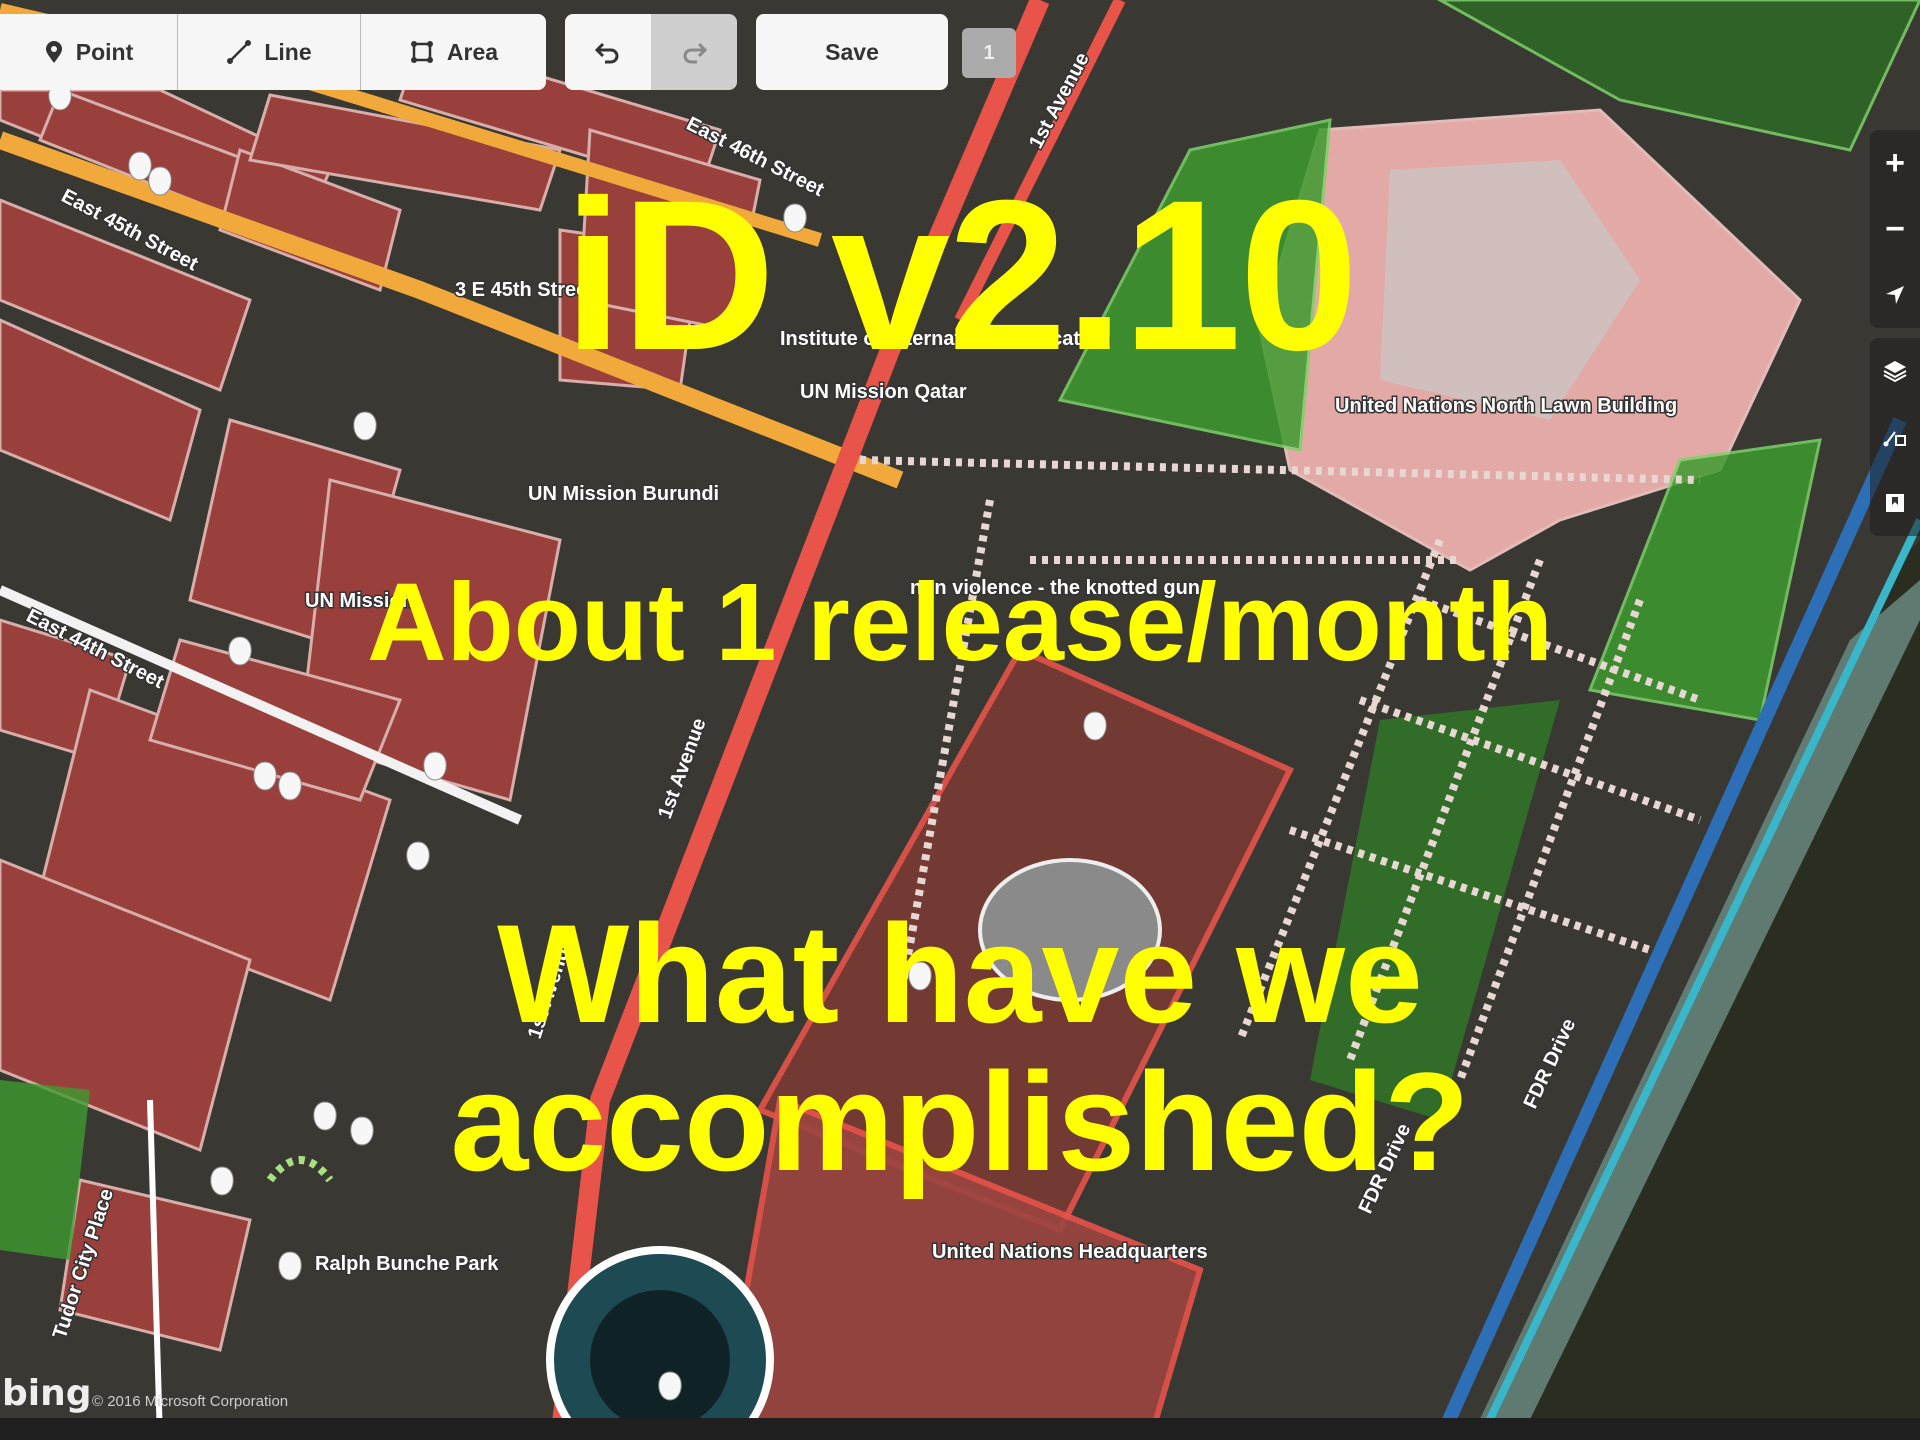 The height and width of the screenshot is (1440, 1920). What do you see at coordinates (53, 52) in the screenshot?
I see `point-icon` at bounding box center [53, 52].